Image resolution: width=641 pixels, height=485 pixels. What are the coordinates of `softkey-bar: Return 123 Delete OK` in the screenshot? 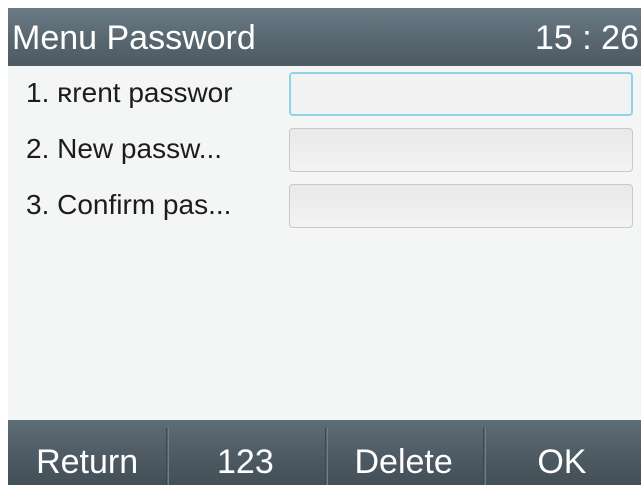 It's located at (324, 452).